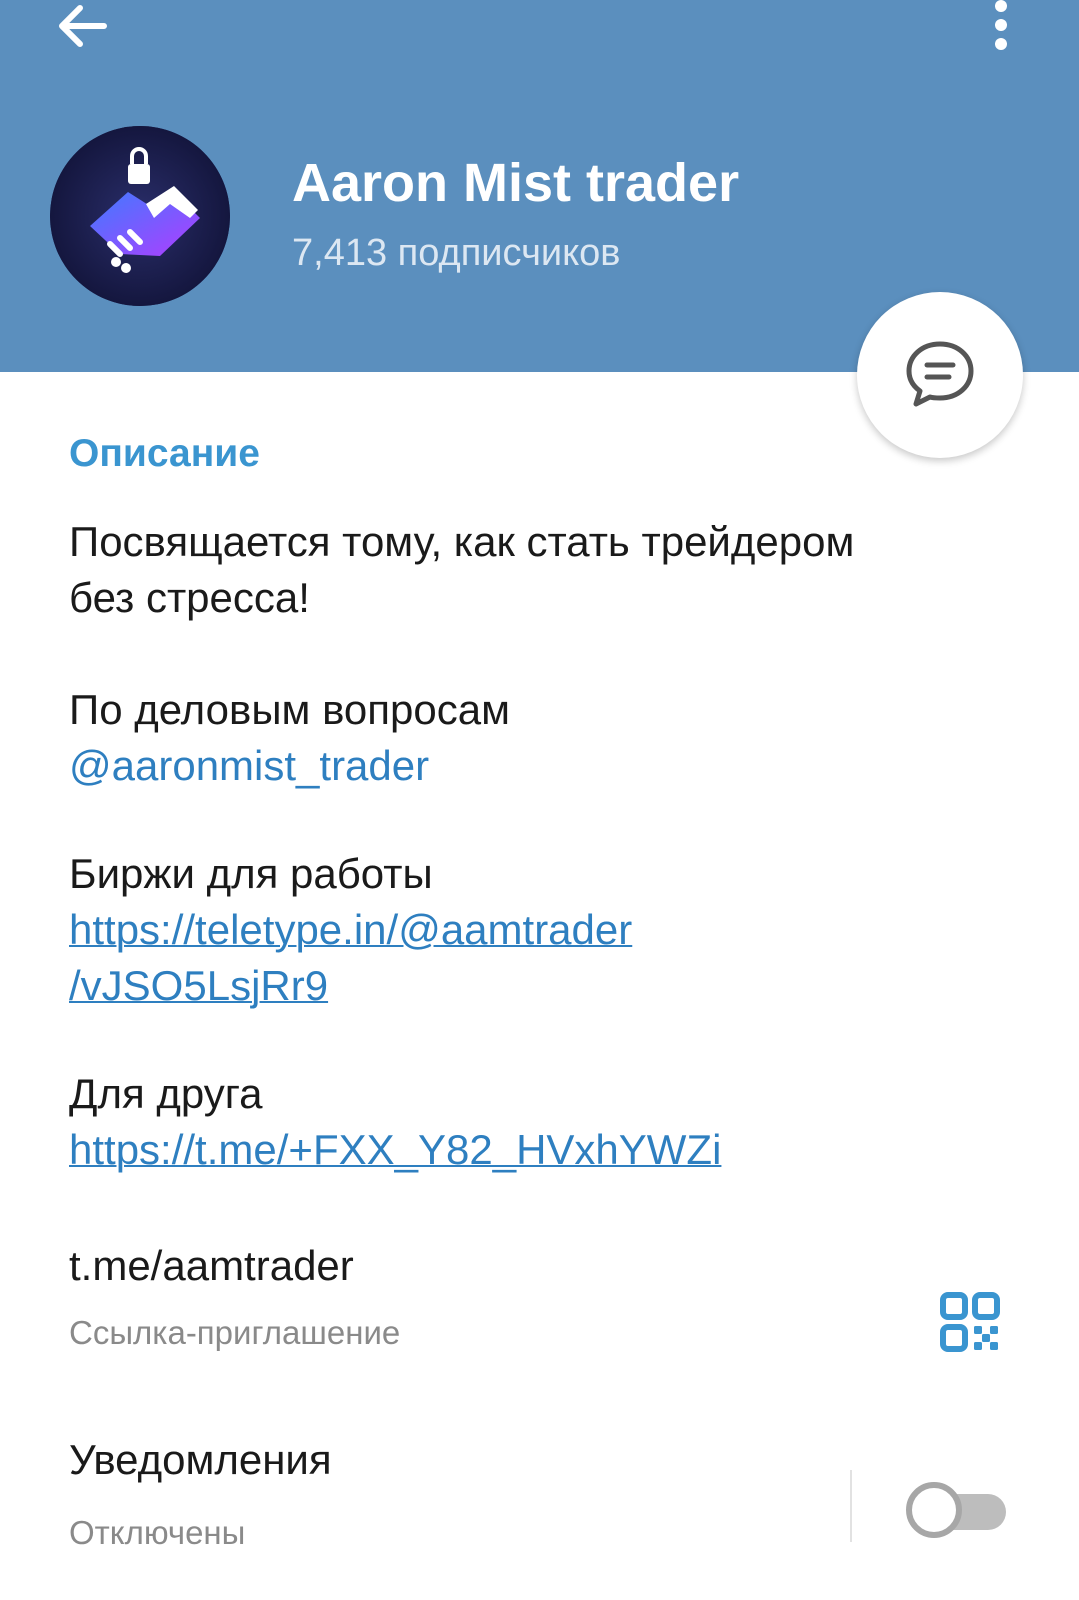 The height and width of the screenshot is (1600, 1079). I want to click on qr-code-icon, so click(970, 1322).